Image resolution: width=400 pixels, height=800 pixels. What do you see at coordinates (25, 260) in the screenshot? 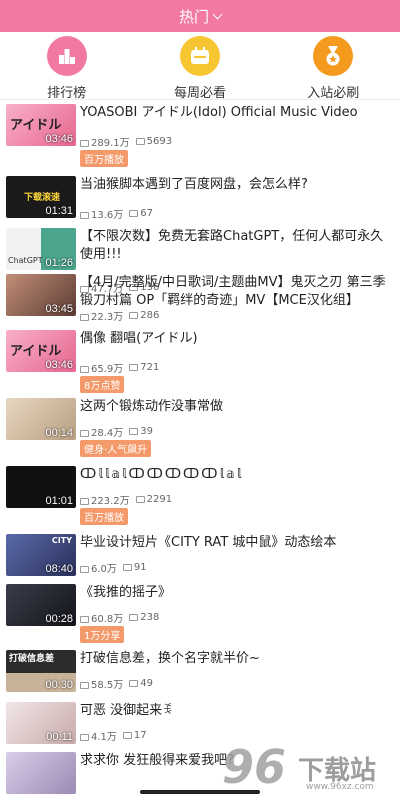
I see `thumbnail-text: ChatGPT` at bounding box center [25, 260].